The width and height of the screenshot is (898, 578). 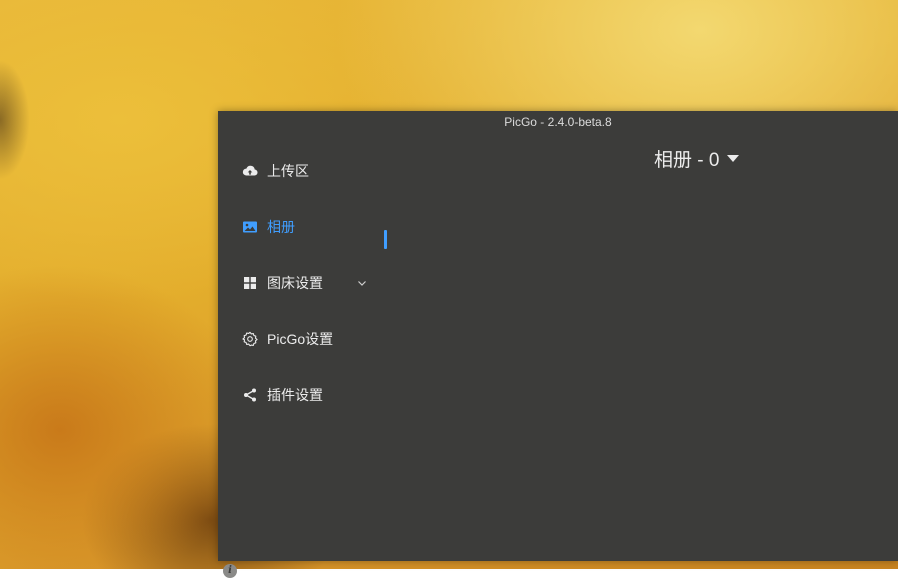 I want to click on sidebar-item-label: 插件设置, so click(x=295, y=395).